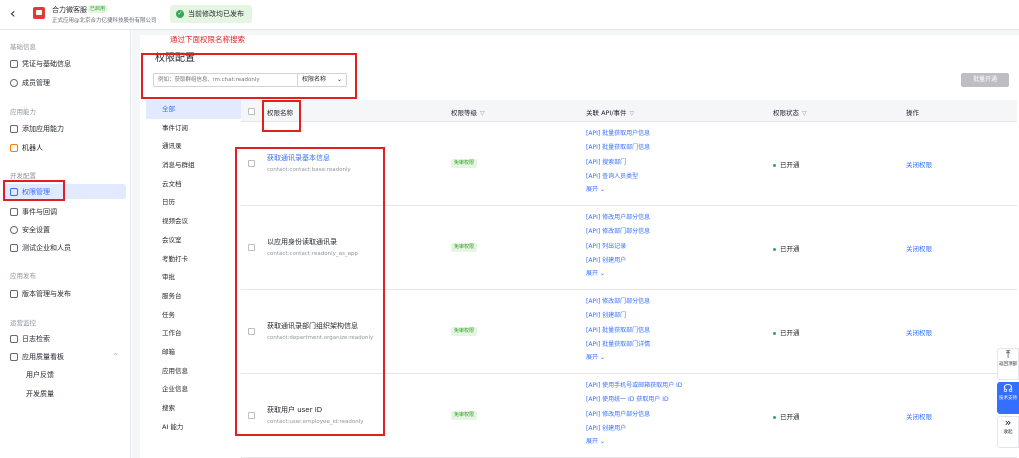 This screenshot has height=458, width=1019. What do you see at coordinates (14, 147) in the screenshot?
I see `robot-icon` at bounding box center [14, 147].